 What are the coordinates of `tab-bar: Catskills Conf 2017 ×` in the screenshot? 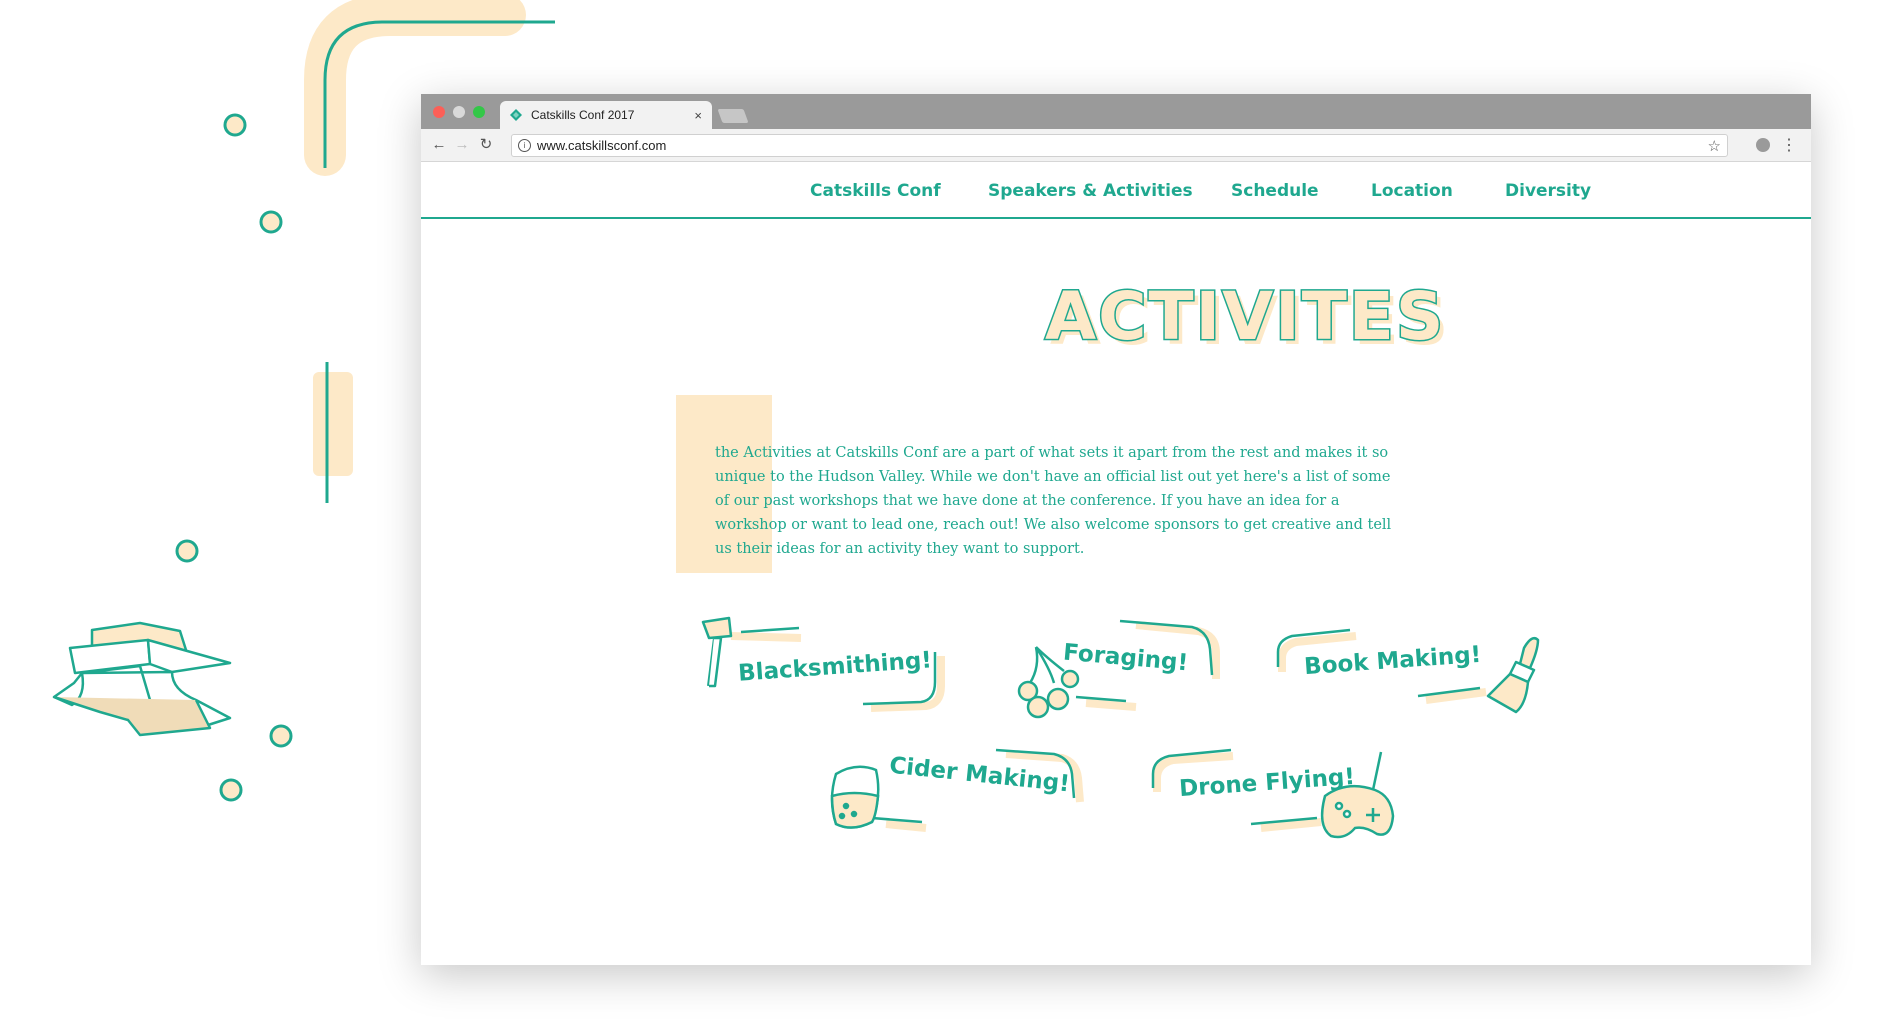 It's located at (1116, 111).